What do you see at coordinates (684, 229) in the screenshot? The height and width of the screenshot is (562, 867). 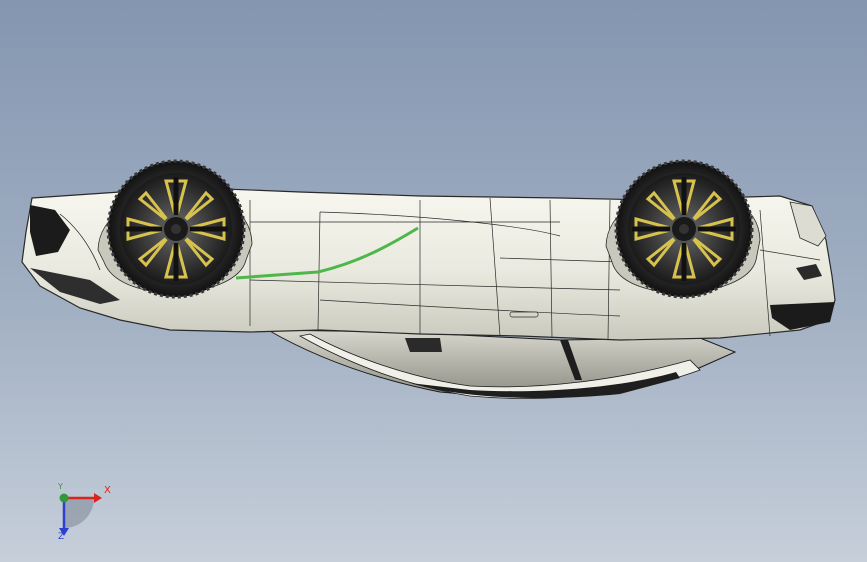 I see `rear-wheel` at bounding box center [684, 229].